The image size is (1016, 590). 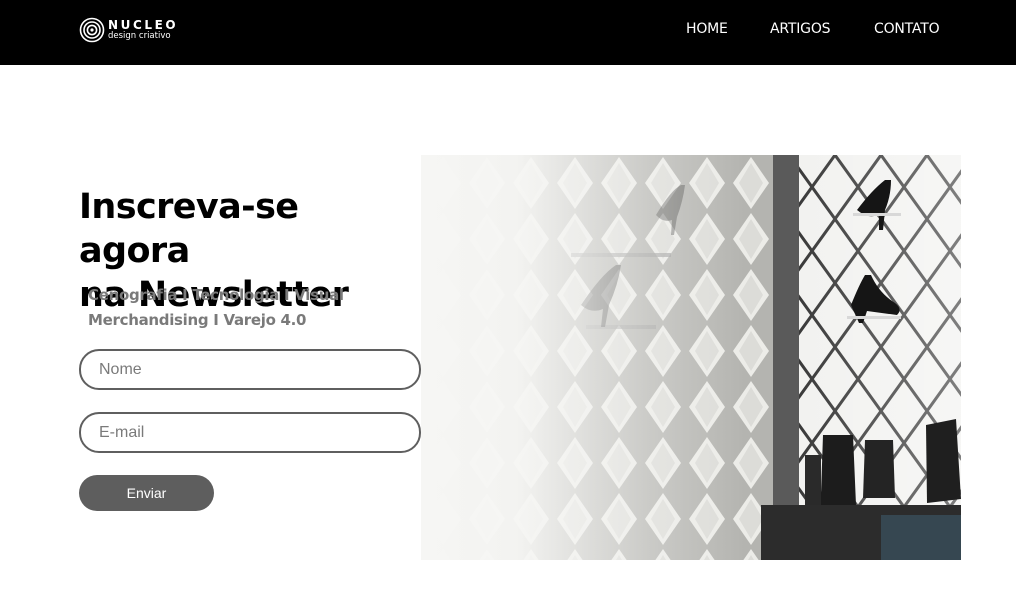 I want to click on logo-spiral-icon, so click(x=92, y=30).